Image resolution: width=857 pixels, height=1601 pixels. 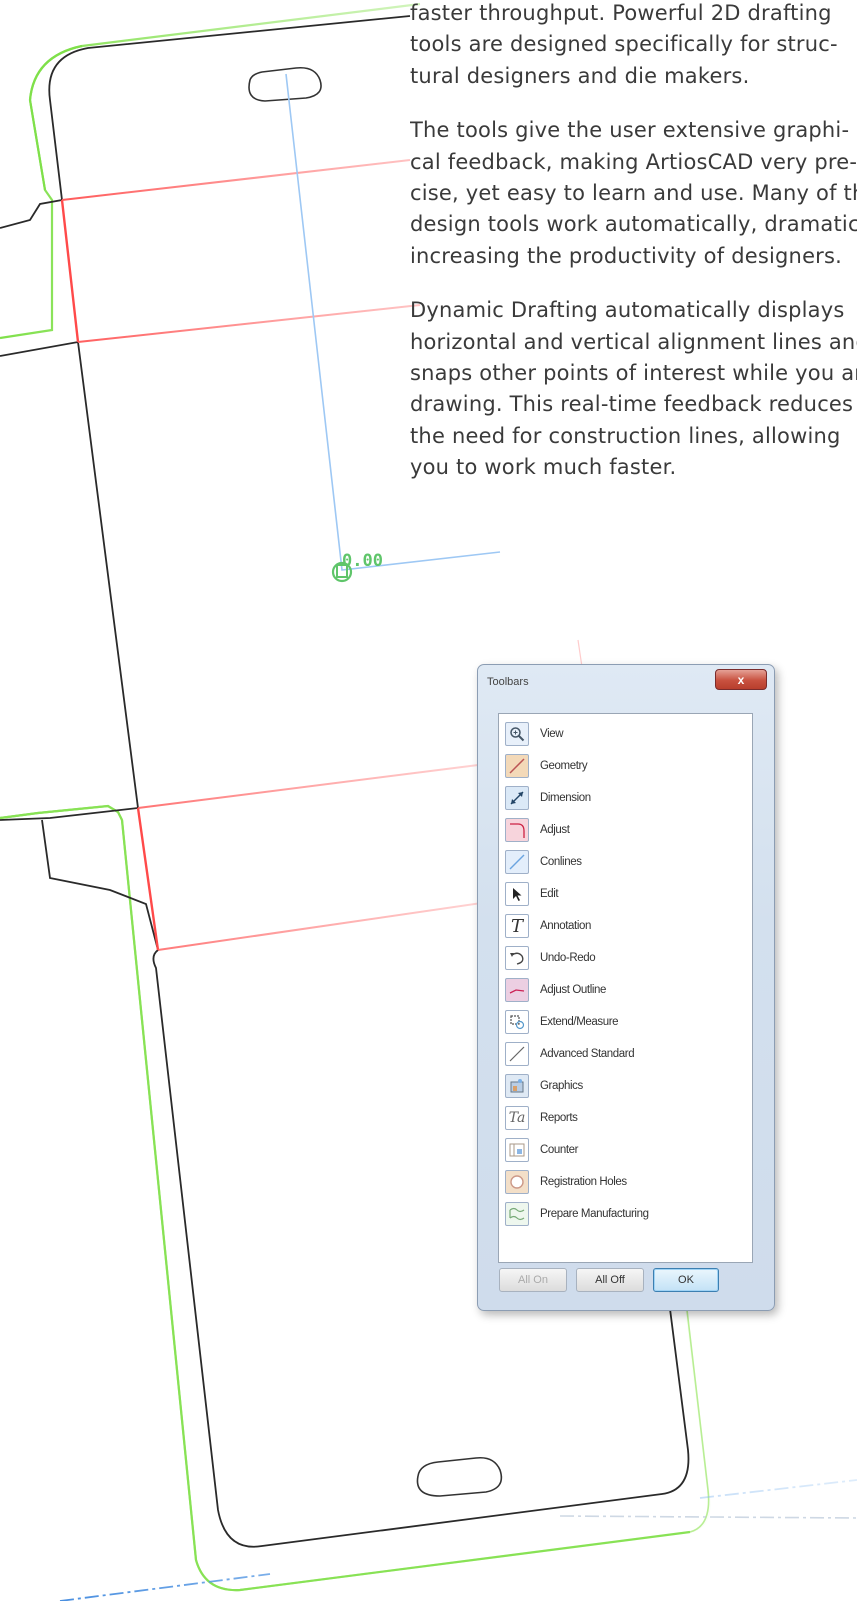 I want to click on toolbar-item-undo-redo: Undo-Redo, so click(x=625, y=958).